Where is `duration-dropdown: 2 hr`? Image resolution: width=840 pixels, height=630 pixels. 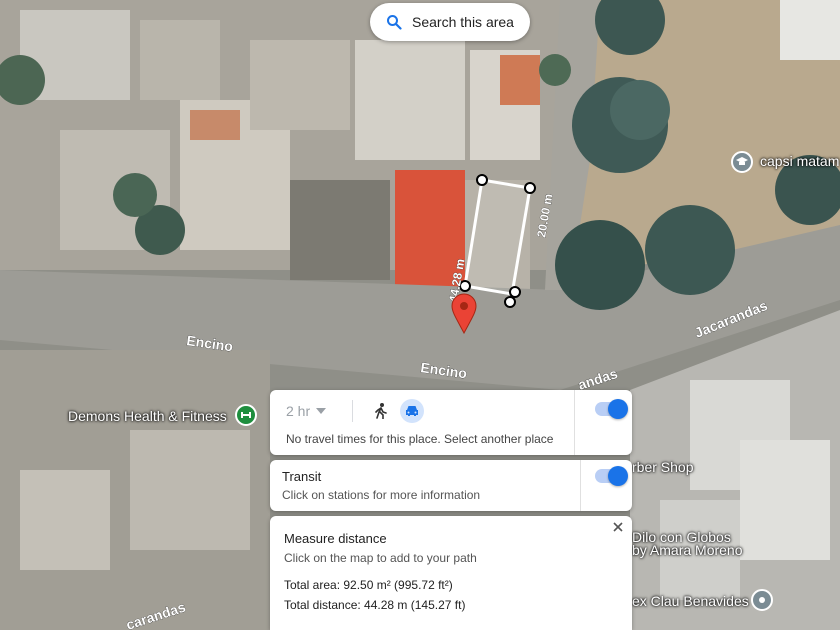
duration-dropdown: 2 hr is located at coordinates (306, 411).